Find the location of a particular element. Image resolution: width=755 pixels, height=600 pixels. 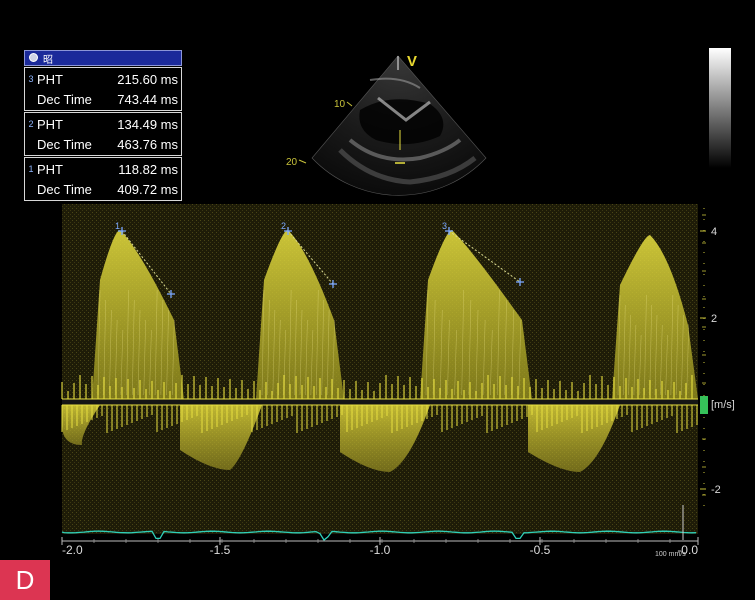

time-tick-label: -2.0 is located at coordinates (72, 550).